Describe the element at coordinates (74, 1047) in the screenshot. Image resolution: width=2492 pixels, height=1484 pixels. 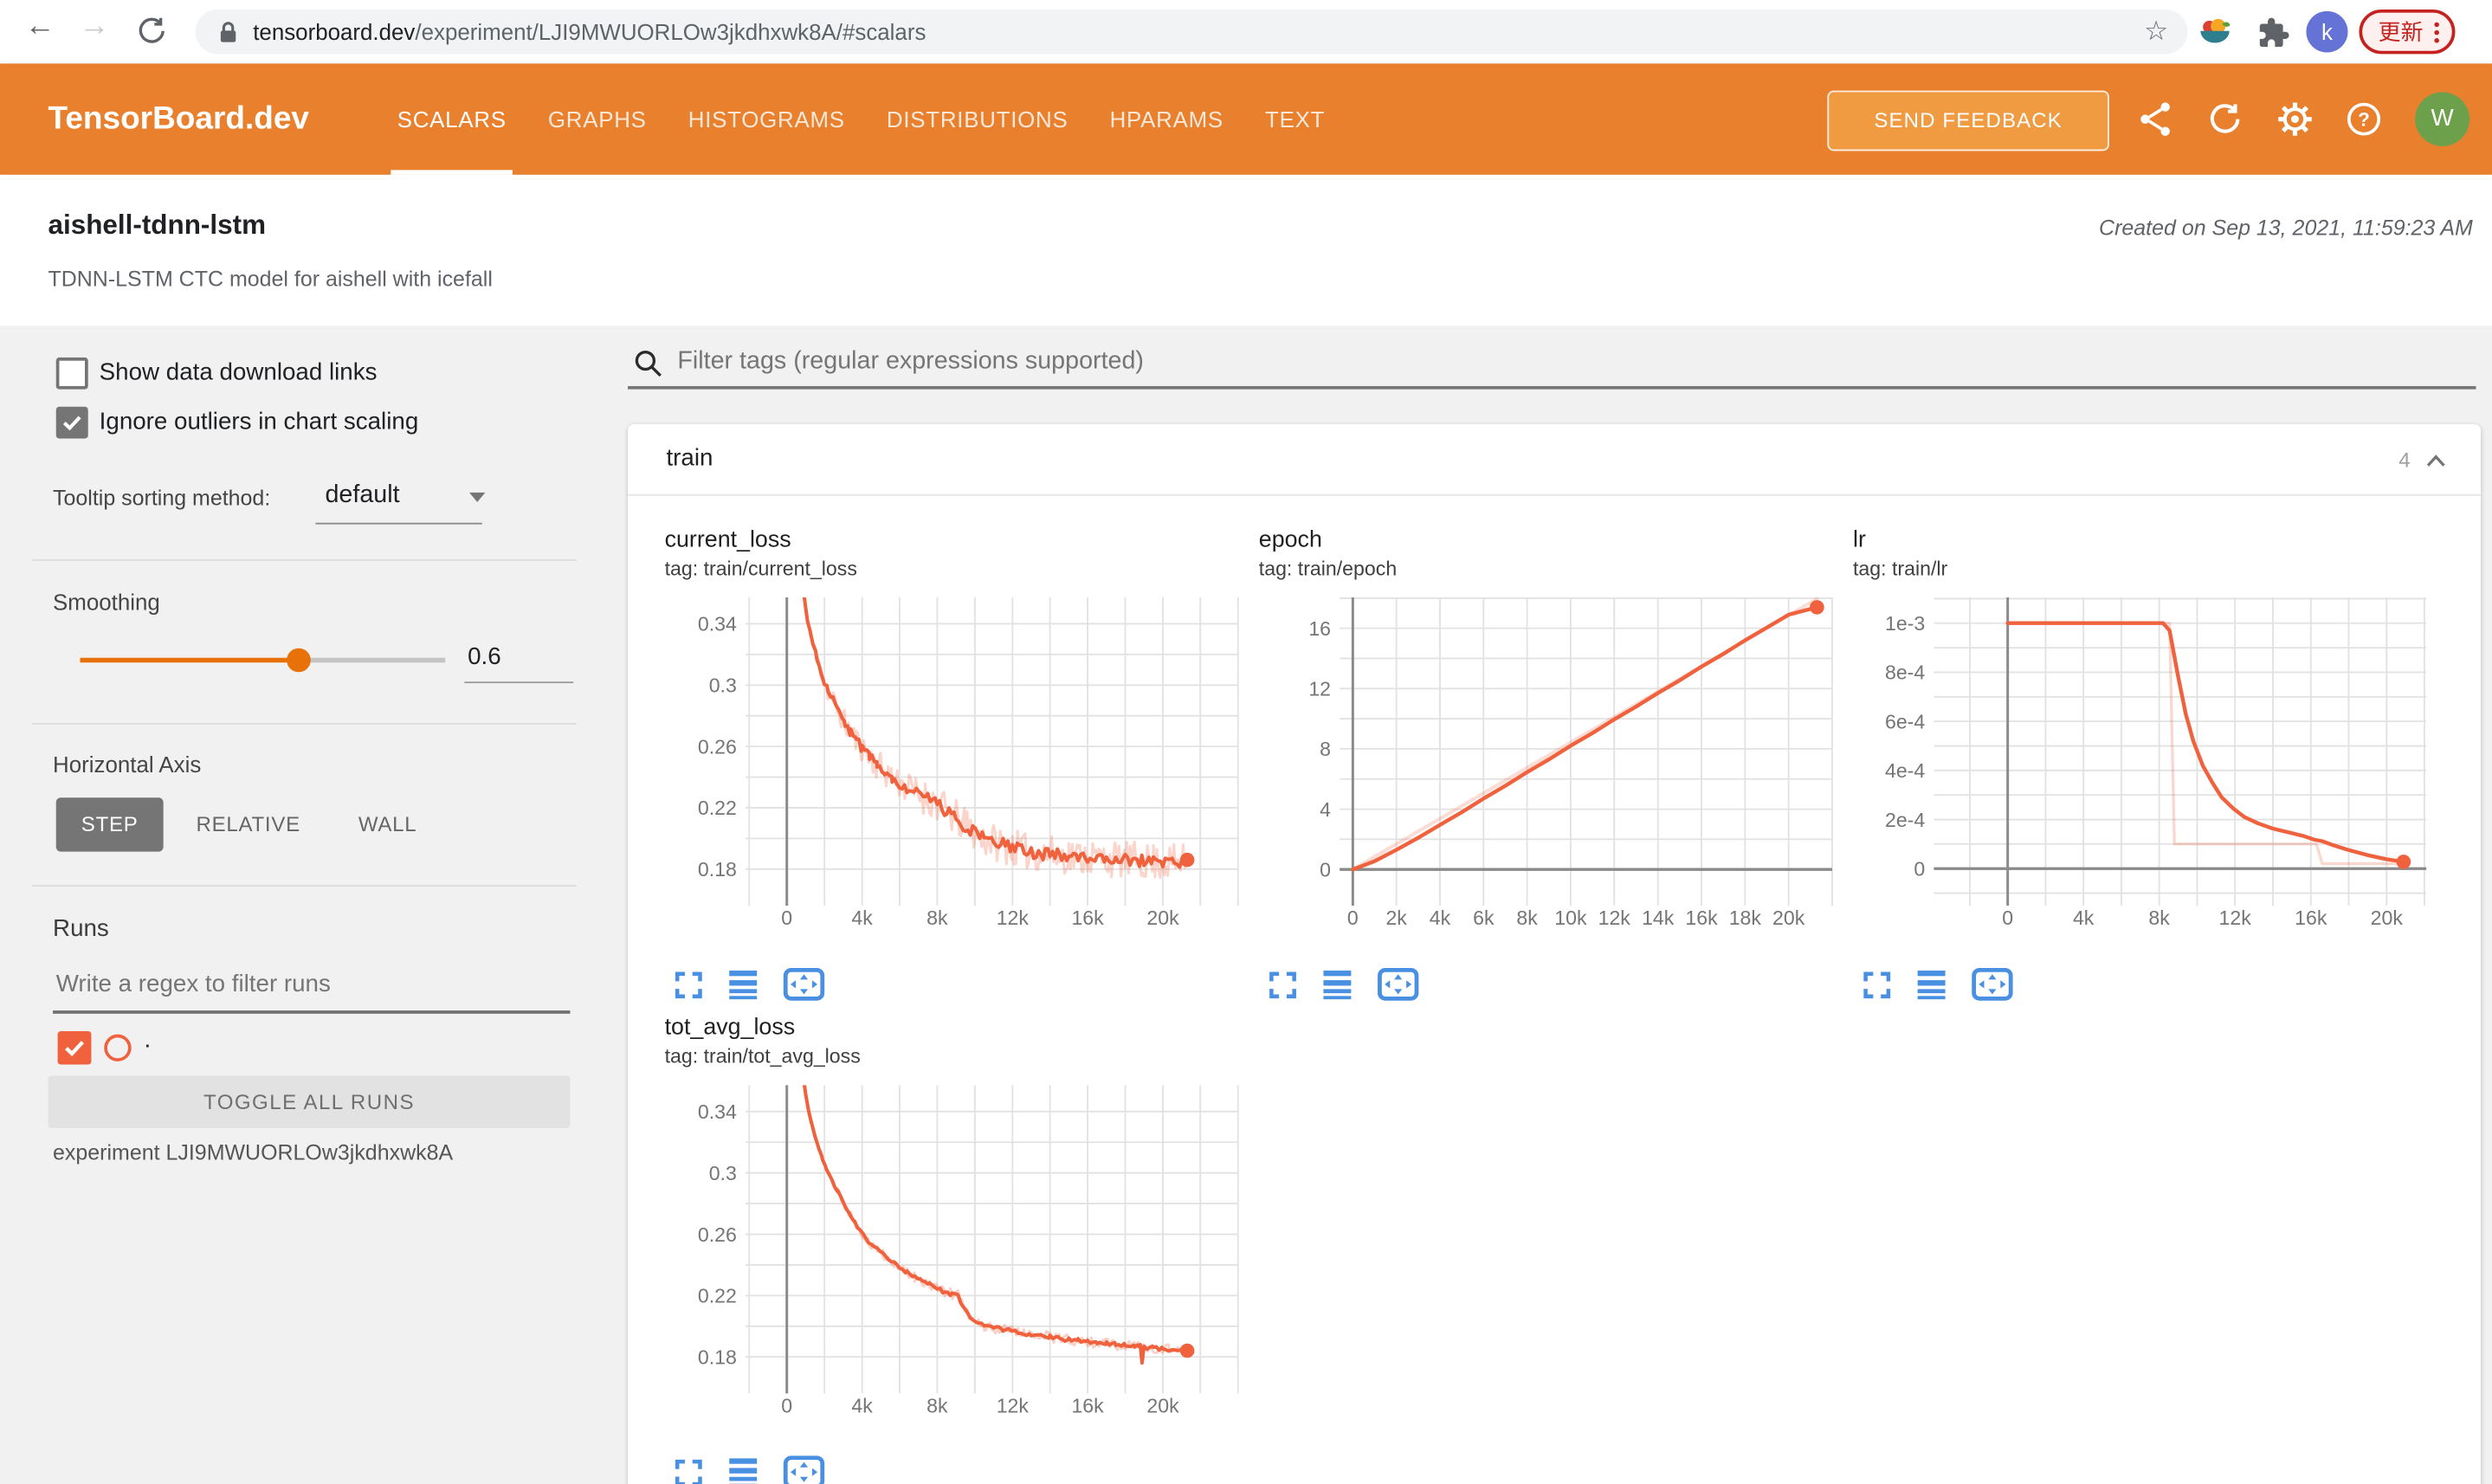
I see `run-checkbox` at that location.